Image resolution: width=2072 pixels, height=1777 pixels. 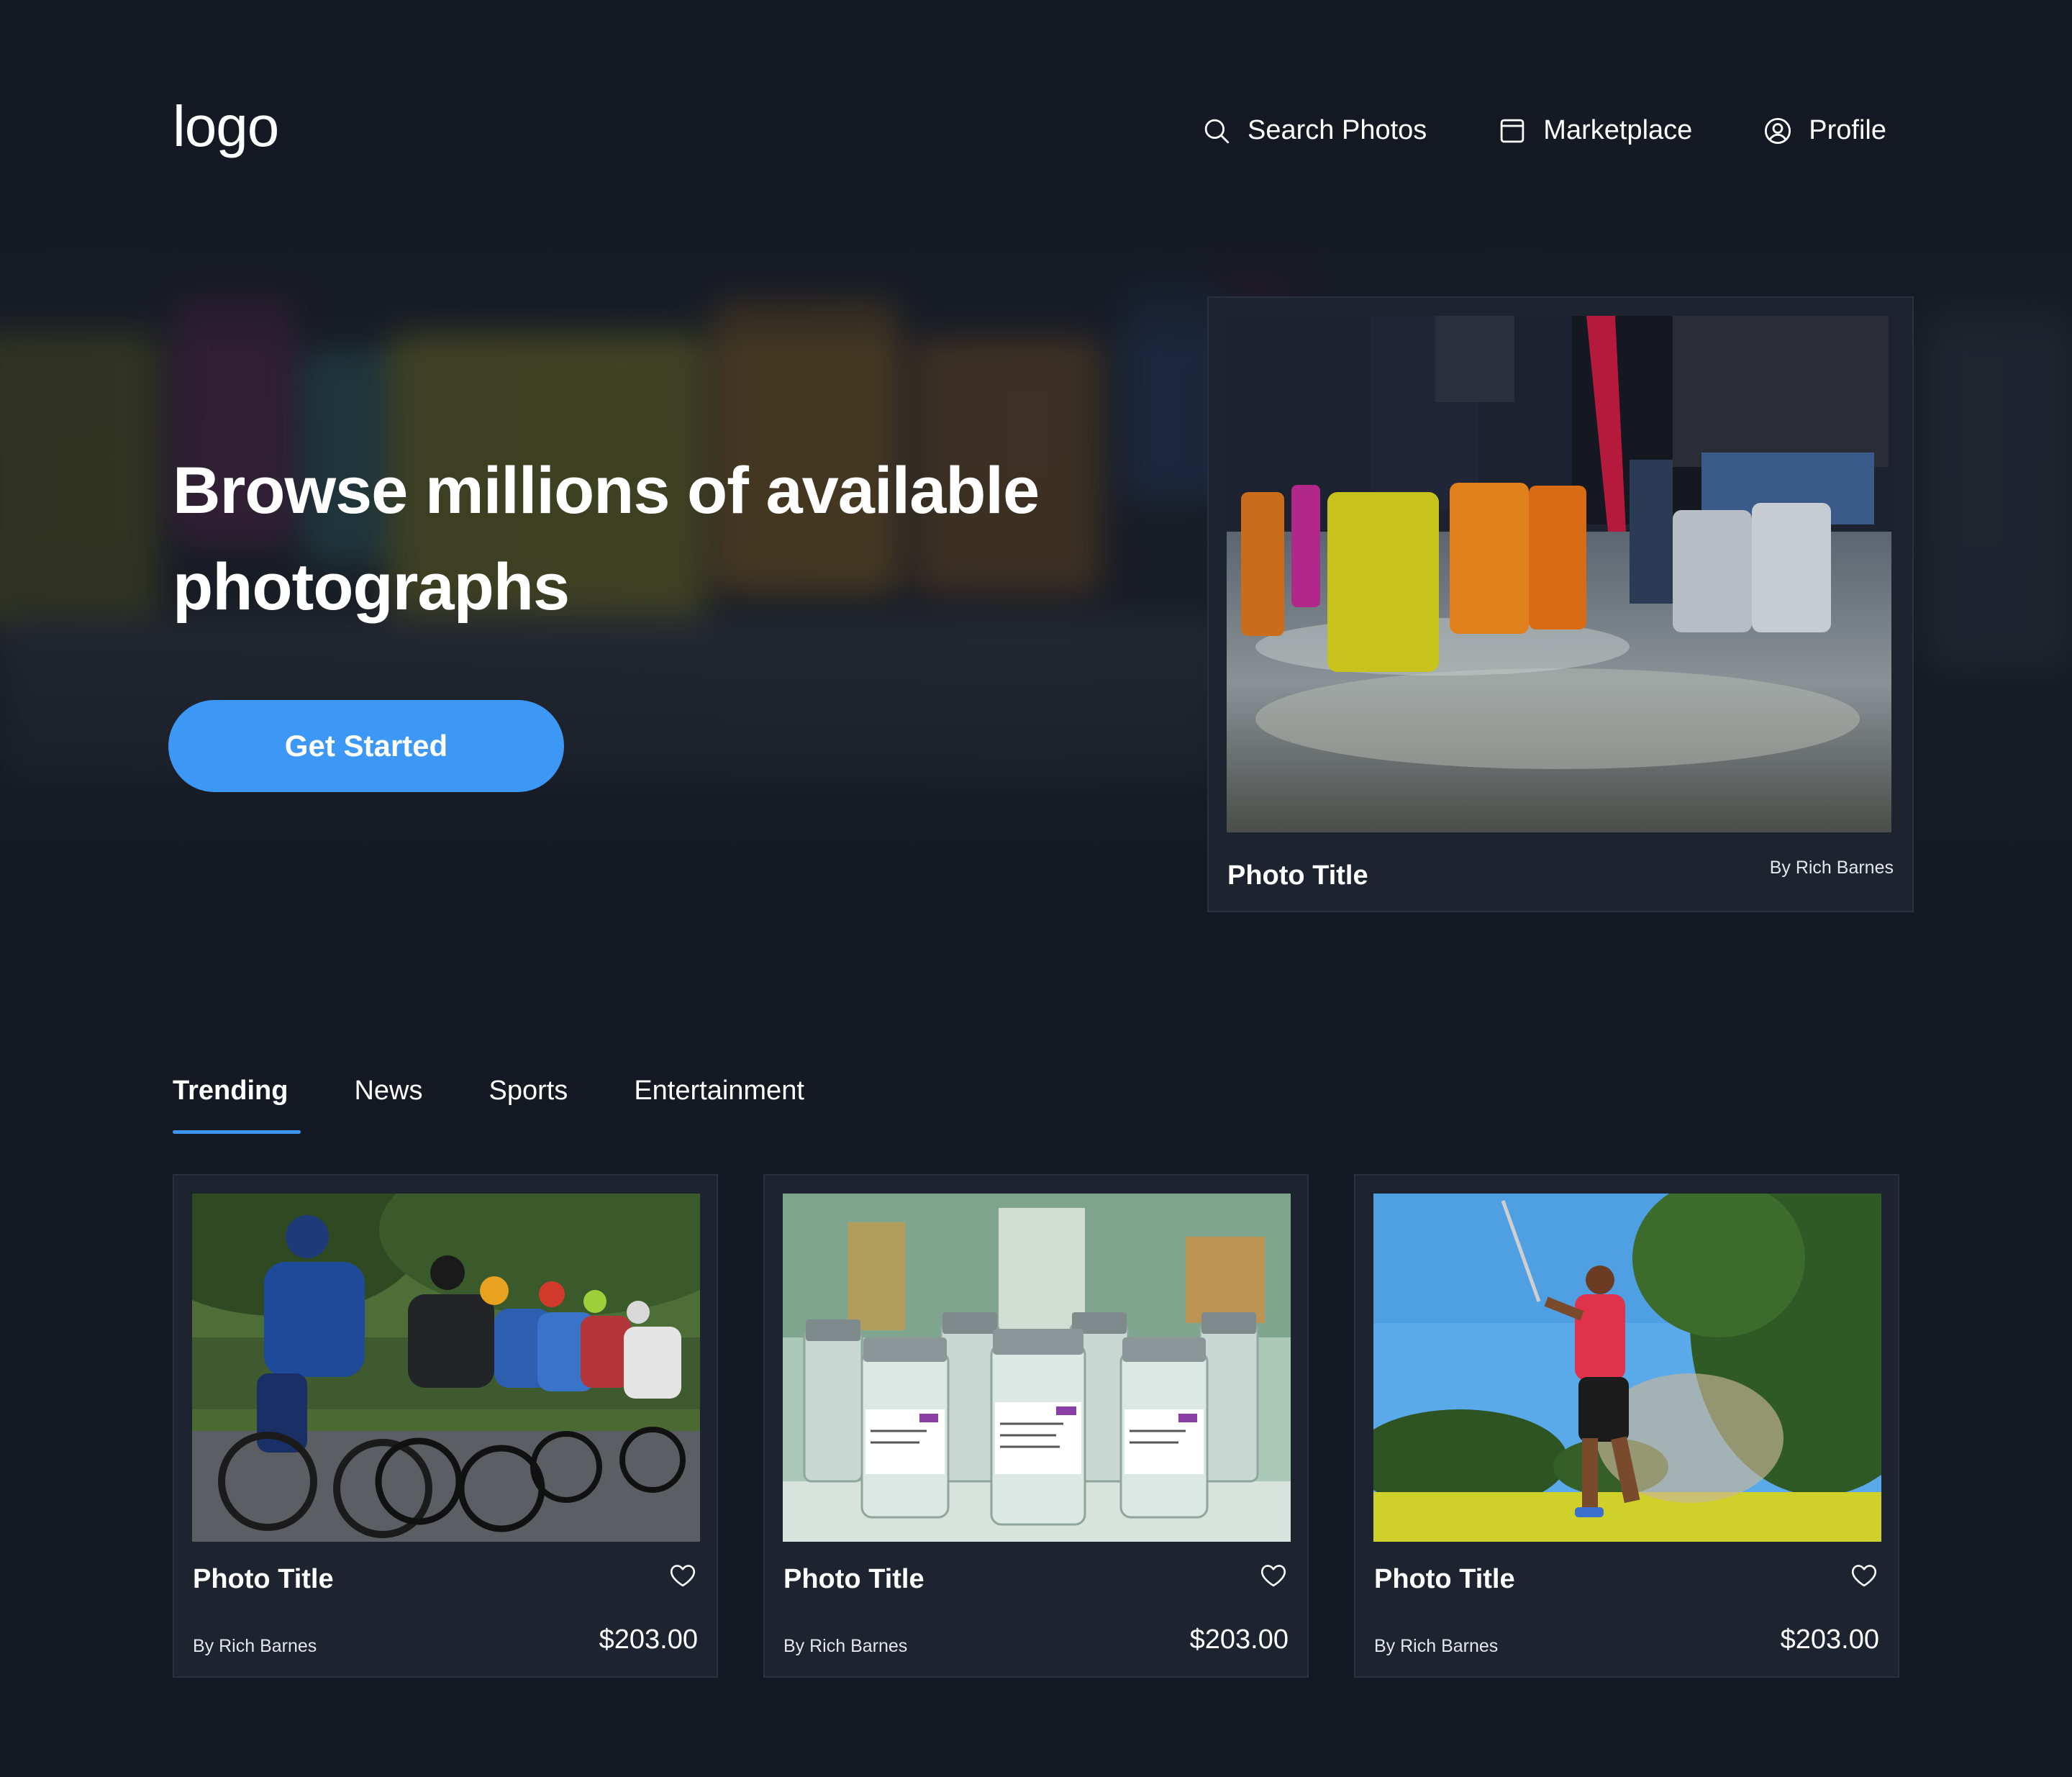 What do you see at coordinates (719, 1105) in the screenshot?
I see `tab-entertainment: Entertainment` at bounding box center [719, 1105].